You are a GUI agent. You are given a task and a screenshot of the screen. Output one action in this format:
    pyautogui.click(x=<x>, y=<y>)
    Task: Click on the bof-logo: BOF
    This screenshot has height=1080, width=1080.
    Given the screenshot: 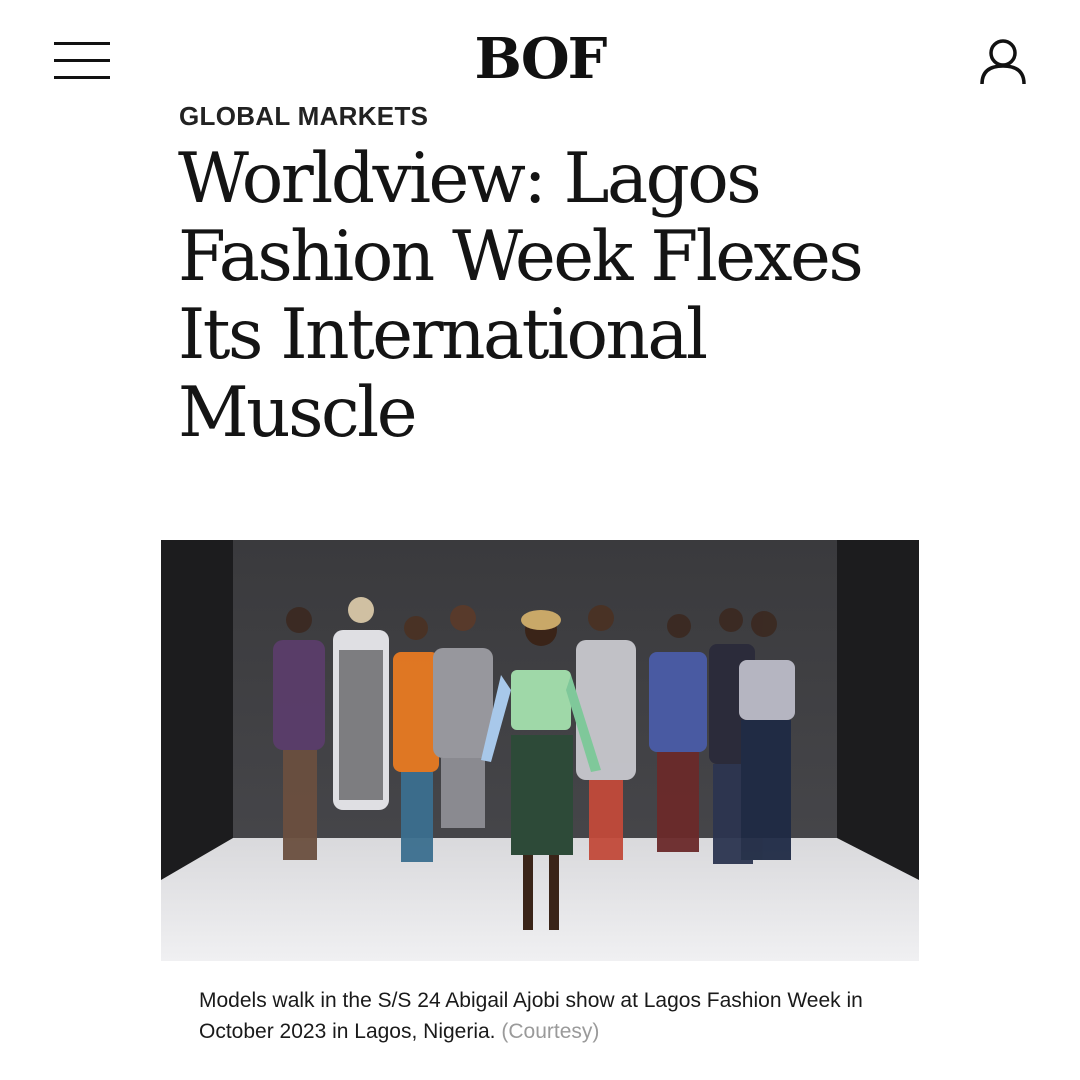 What is the action you would take?
    pyautogui.click(x=540, y=59)
    